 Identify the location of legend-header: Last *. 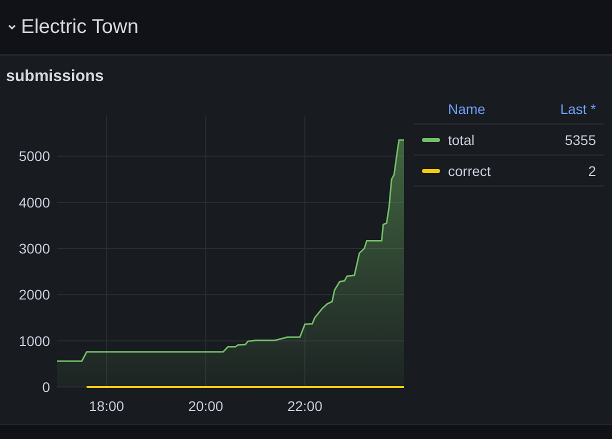
(578, 108).